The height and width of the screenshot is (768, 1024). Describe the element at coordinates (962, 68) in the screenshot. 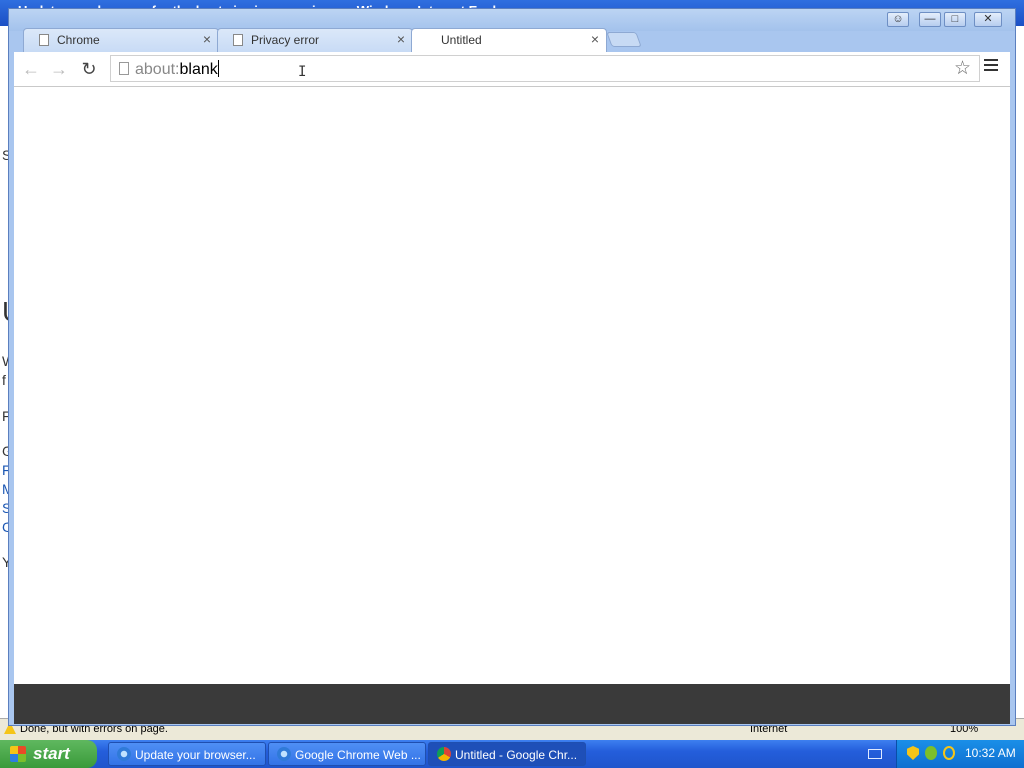

I see `bookmark-star-icon: ☆` at that location.